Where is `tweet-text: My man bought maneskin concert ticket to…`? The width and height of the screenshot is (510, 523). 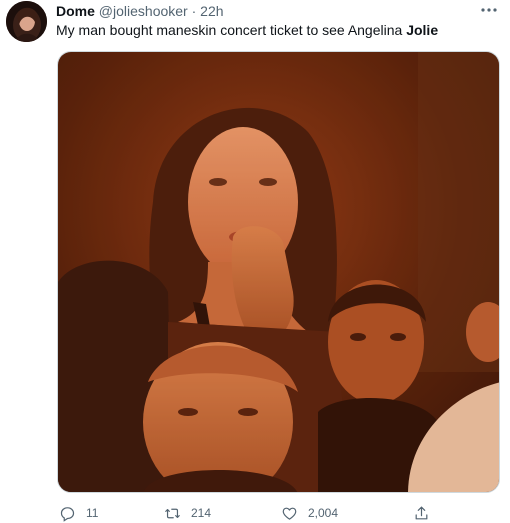
tweet-text: My man bought maneskin concert ticket to… is located at coordinates (277, 30).